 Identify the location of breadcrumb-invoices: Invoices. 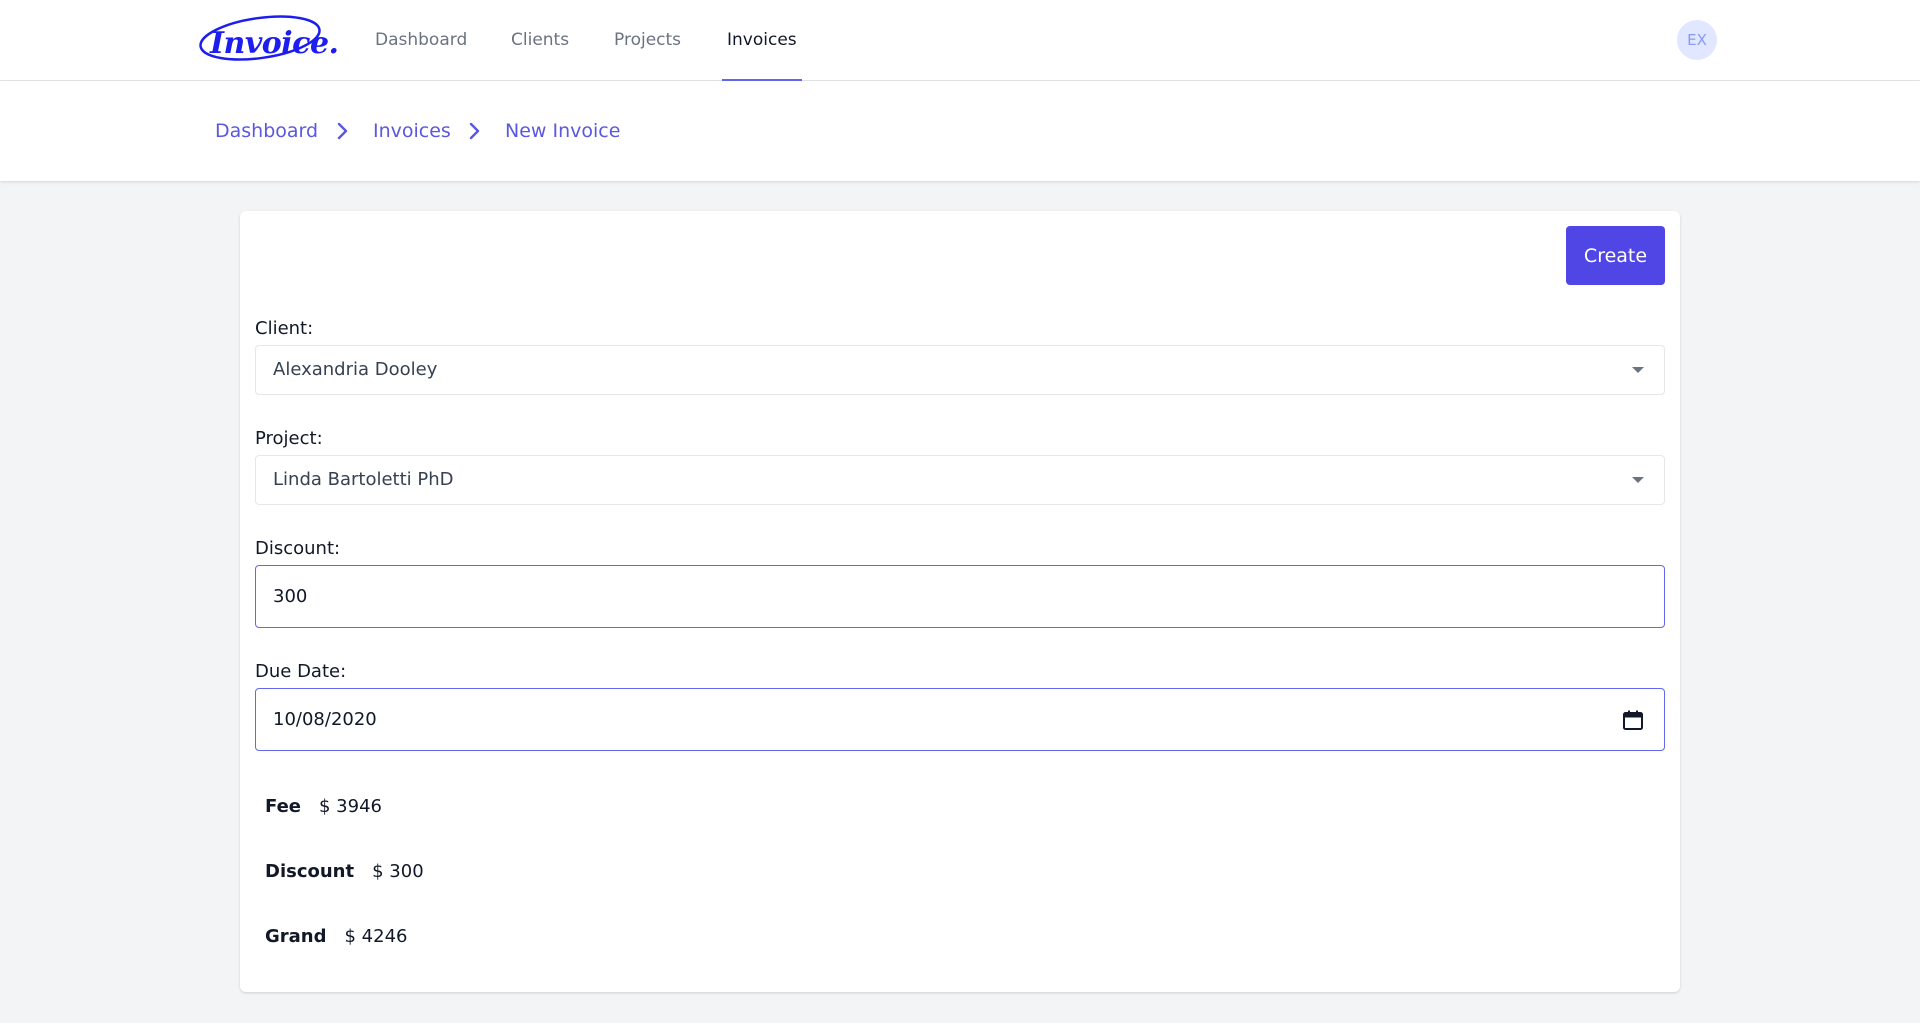
(412, 131).